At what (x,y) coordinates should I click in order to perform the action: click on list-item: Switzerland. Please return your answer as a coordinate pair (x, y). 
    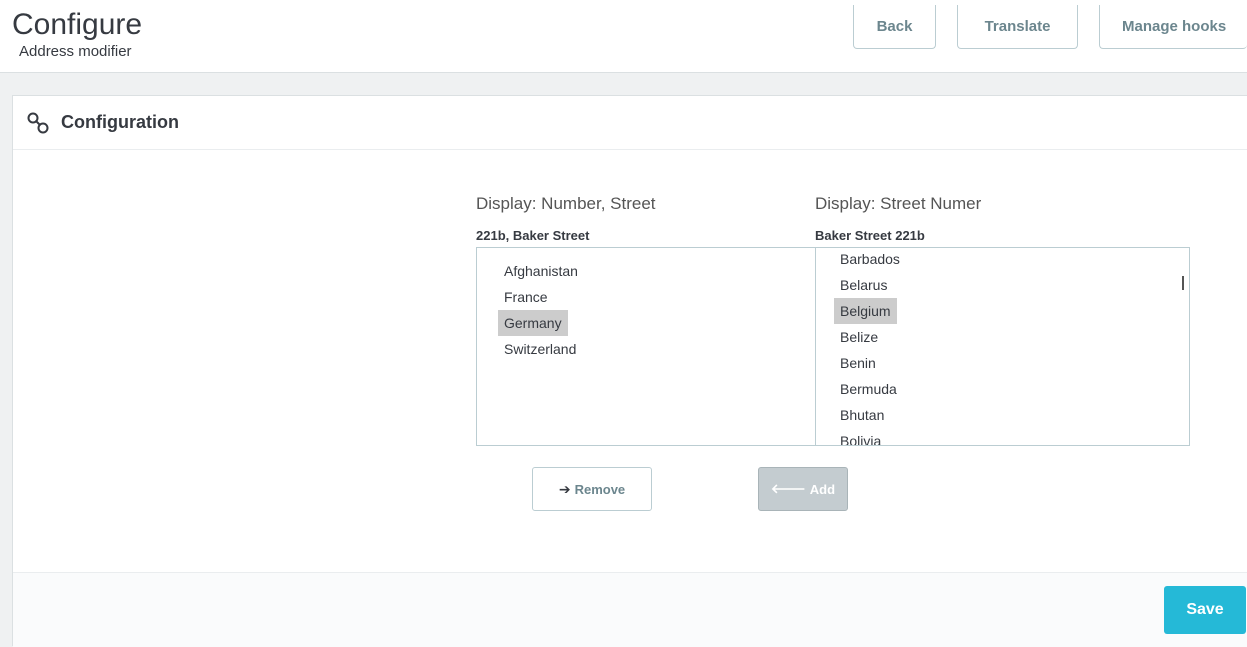
    Looking at the image, I should click on (540, 349).